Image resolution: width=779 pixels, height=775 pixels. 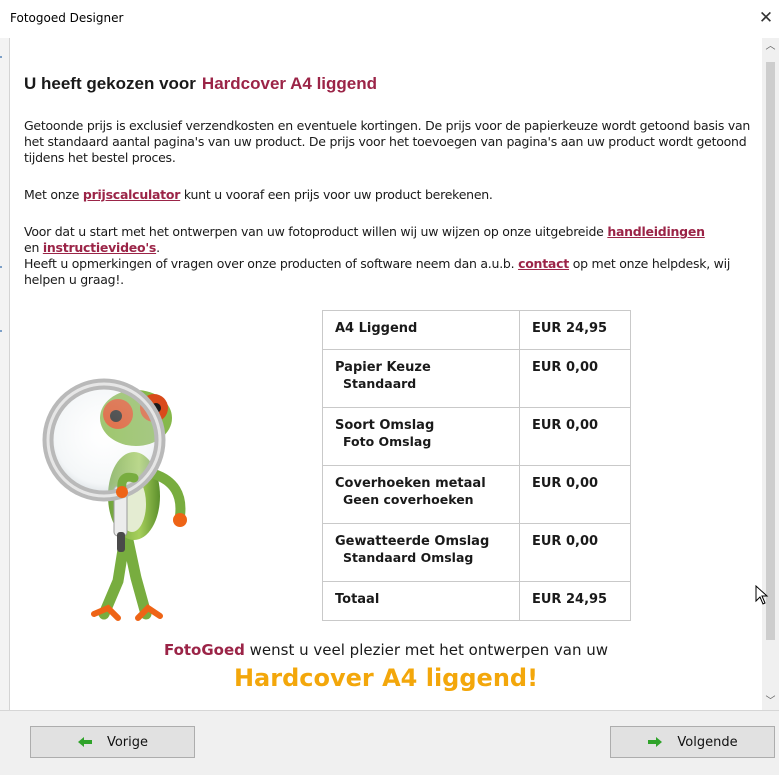 I want to click on vertical-scrollbar: ︿ ﹀, so click(x=770, y=374).